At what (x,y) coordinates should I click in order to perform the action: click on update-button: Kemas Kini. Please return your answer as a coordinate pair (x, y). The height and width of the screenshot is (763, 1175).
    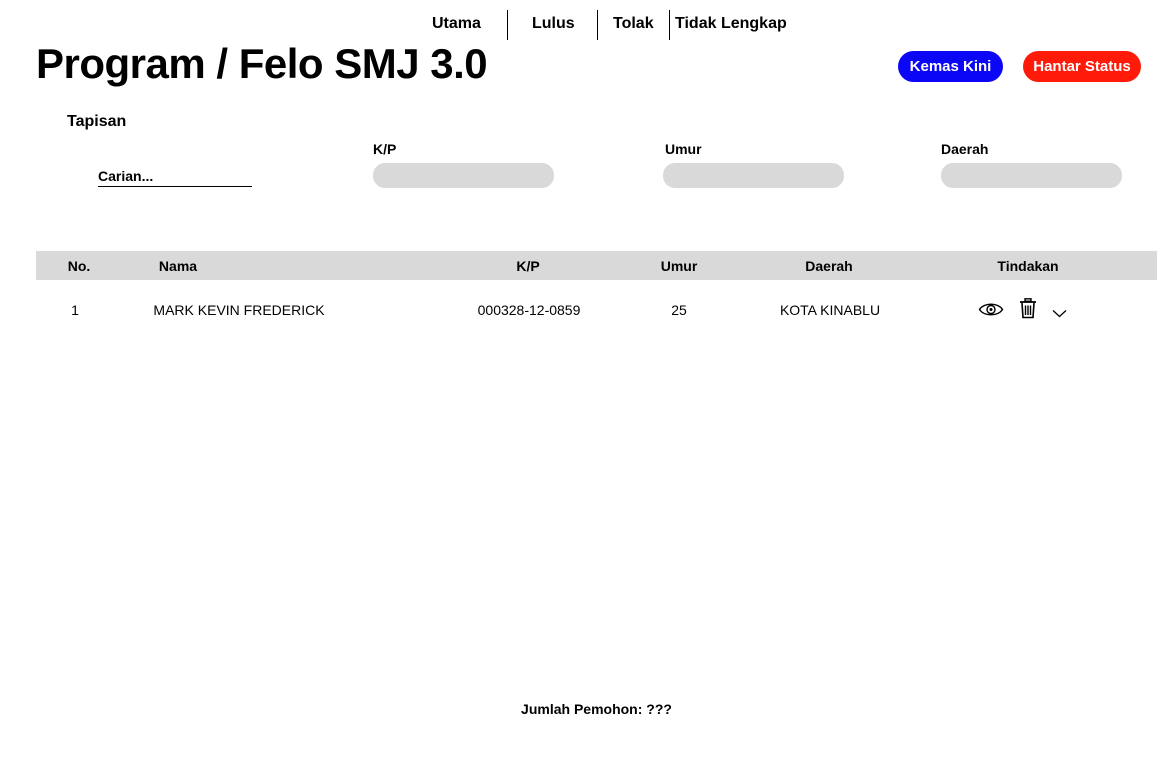
    Looking at the image, I should click on (950, 66).